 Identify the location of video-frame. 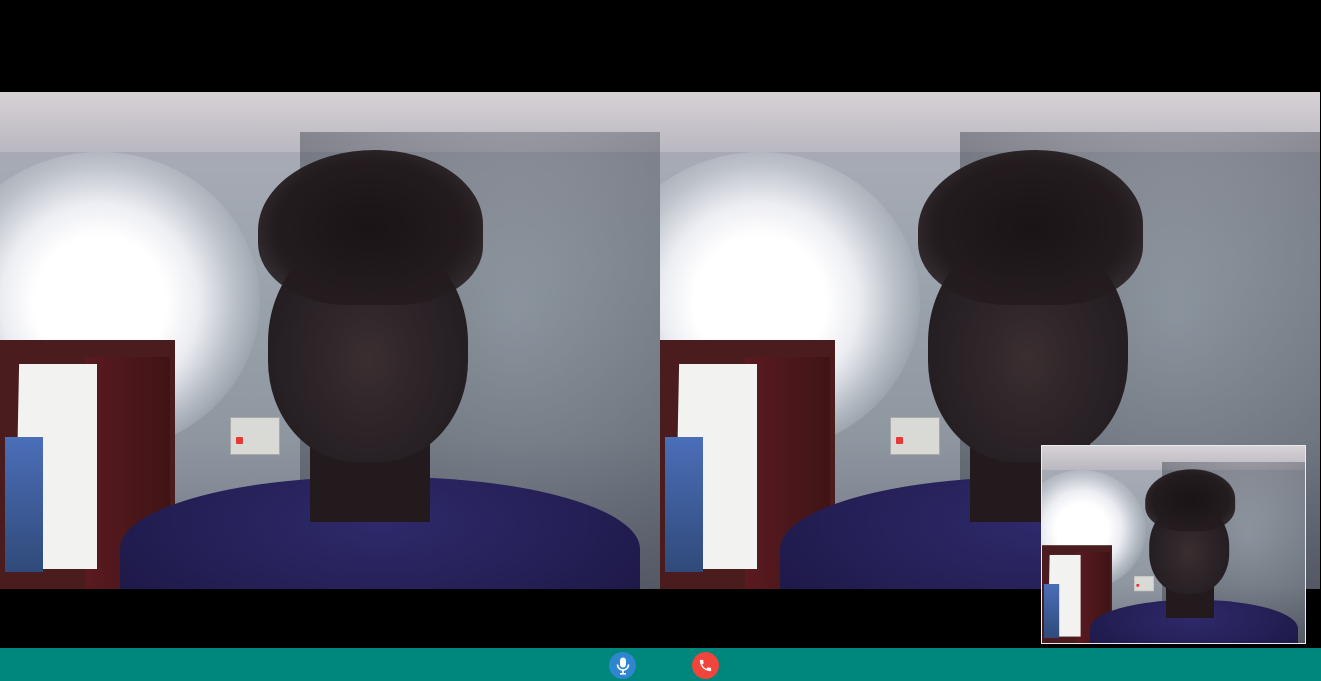
(1173, 544).